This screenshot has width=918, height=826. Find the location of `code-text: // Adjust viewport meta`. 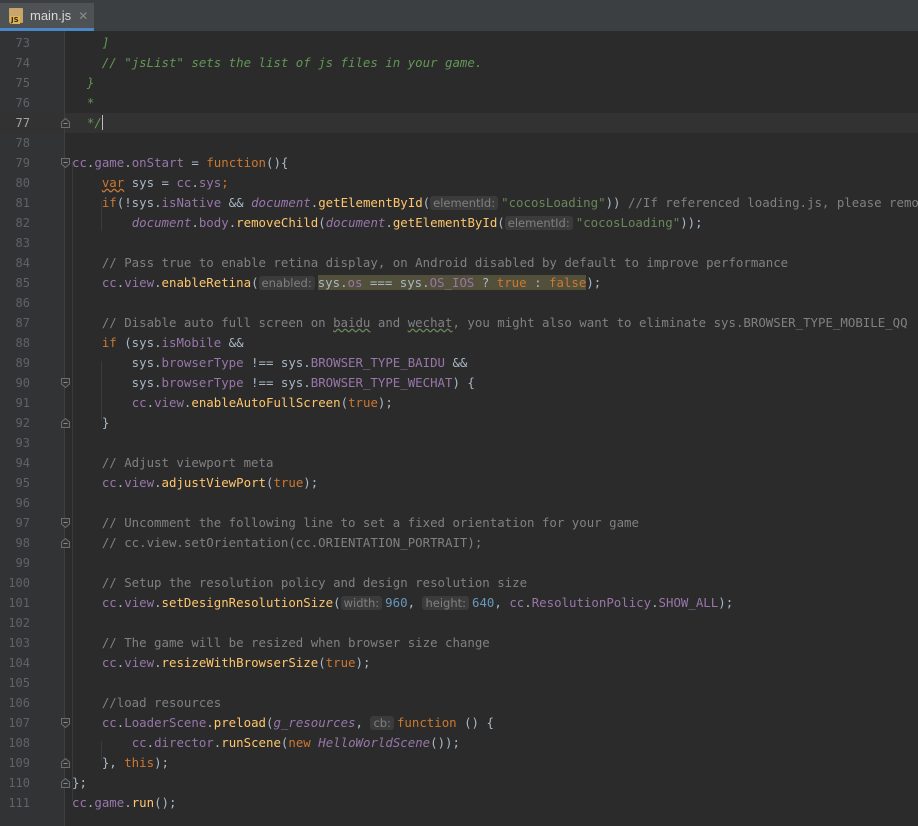

code-text: // Adjust viewport meta is located at coordinates (173, 463).